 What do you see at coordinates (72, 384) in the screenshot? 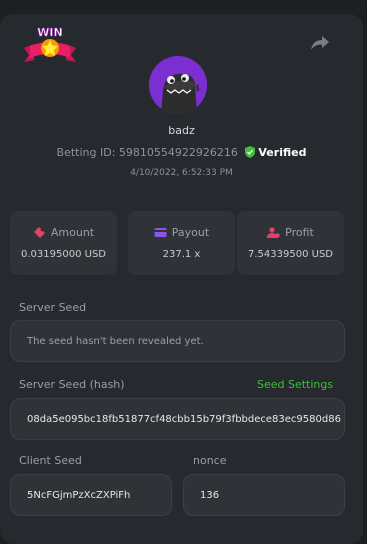
I see `server-seed-hash-label: Server Seed (hash)` at bounding box center [72, 384].